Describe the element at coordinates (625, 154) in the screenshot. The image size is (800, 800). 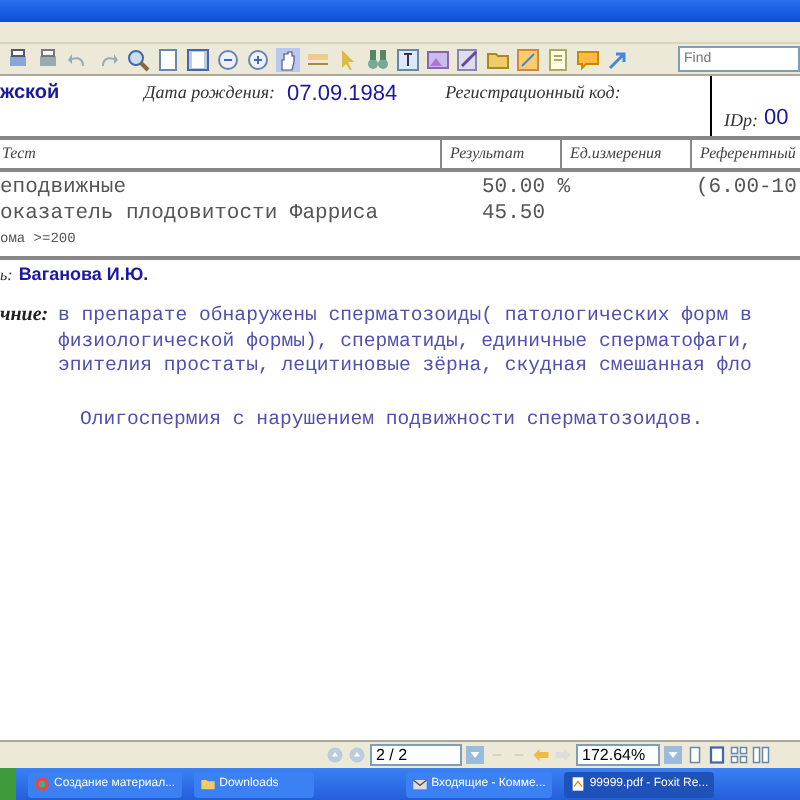
I see `column-header: Ед.измерения` at that location.